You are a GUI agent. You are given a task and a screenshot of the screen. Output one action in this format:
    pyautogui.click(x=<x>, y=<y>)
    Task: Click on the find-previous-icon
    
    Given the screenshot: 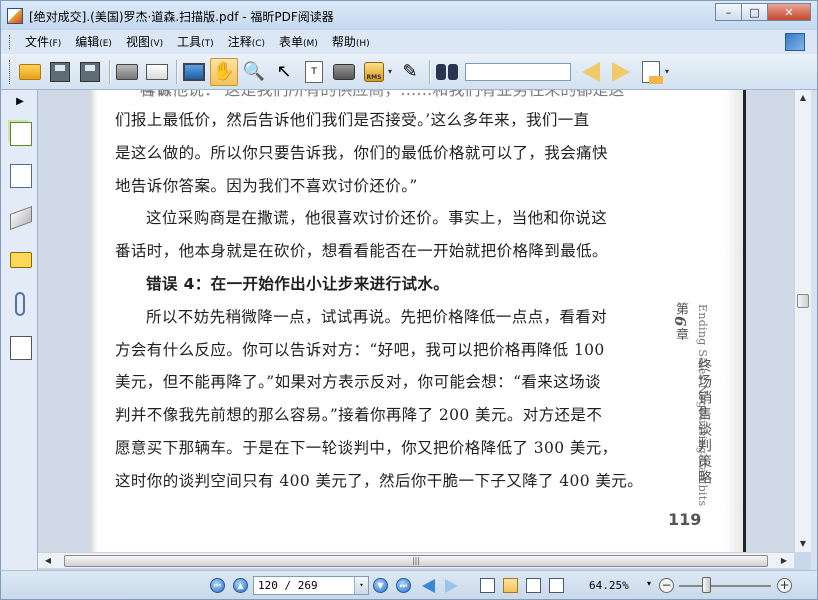 What is the action you would take?
    pyautogui.click(x=591, y=71)
    